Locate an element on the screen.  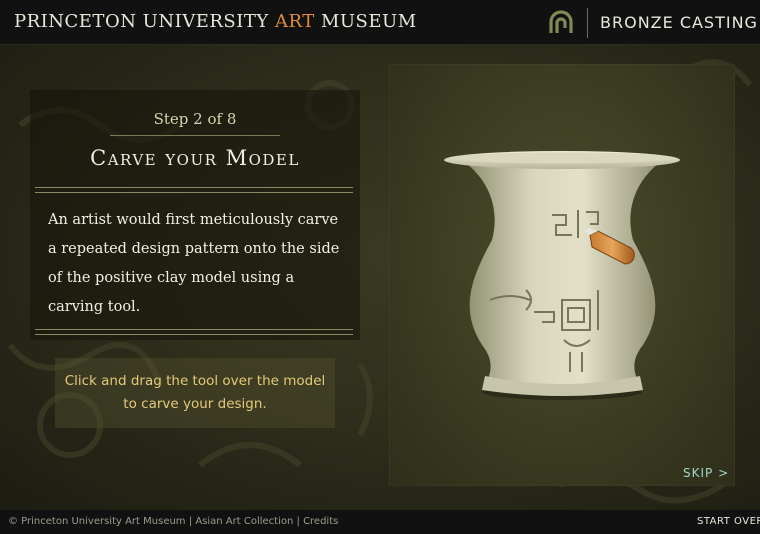
start-over-button: START OVER is located at coordinates (728, 521).